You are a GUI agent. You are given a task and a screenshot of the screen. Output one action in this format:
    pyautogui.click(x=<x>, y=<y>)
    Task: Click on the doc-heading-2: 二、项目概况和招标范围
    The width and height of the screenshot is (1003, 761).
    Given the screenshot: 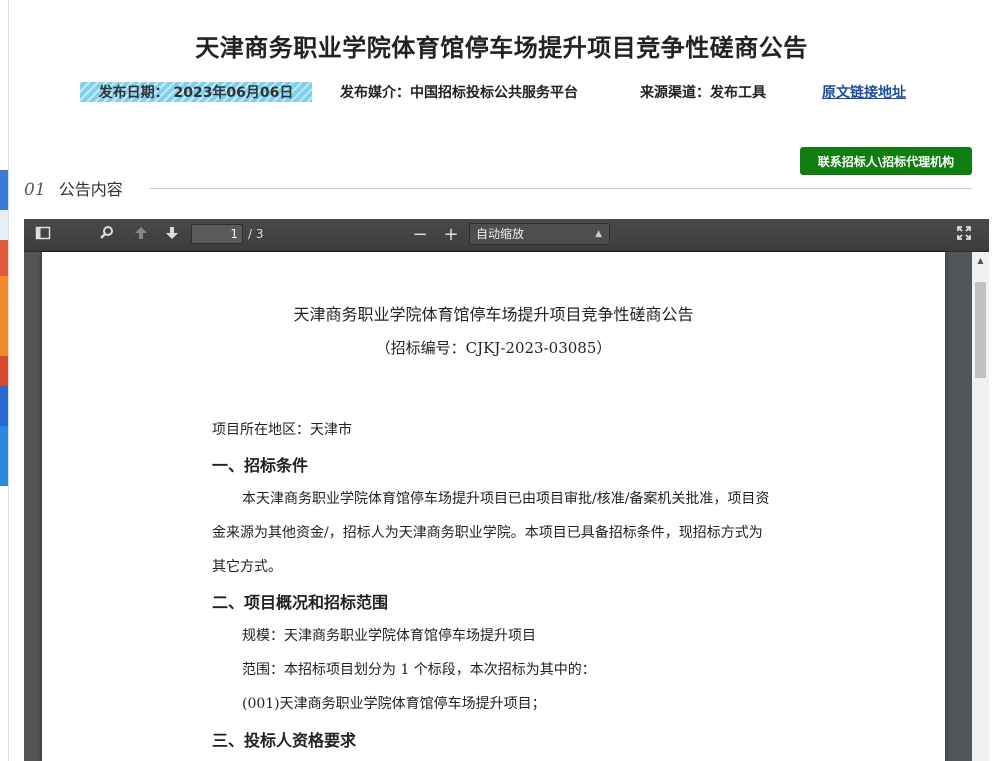 What is the action you would take?
    pyautogui.click(x=300, y=602)
    